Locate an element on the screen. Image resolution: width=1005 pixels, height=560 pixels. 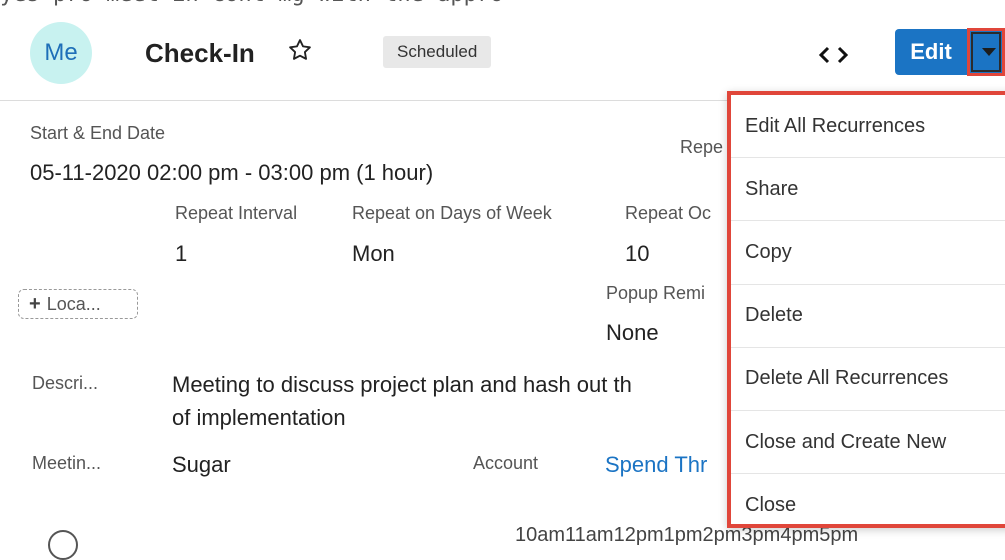
menu-item-copy: Copy is located at coordinates (868, 253).